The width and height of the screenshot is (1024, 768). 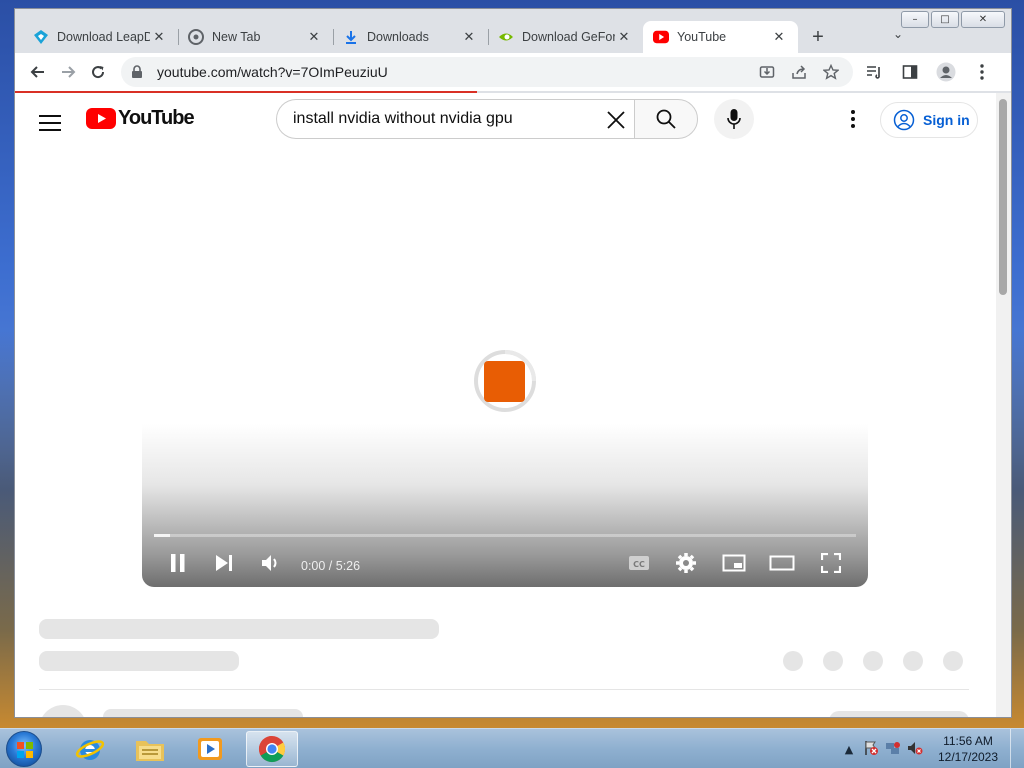 I want to click on nvidia-icon, so click(x=506, y=37).